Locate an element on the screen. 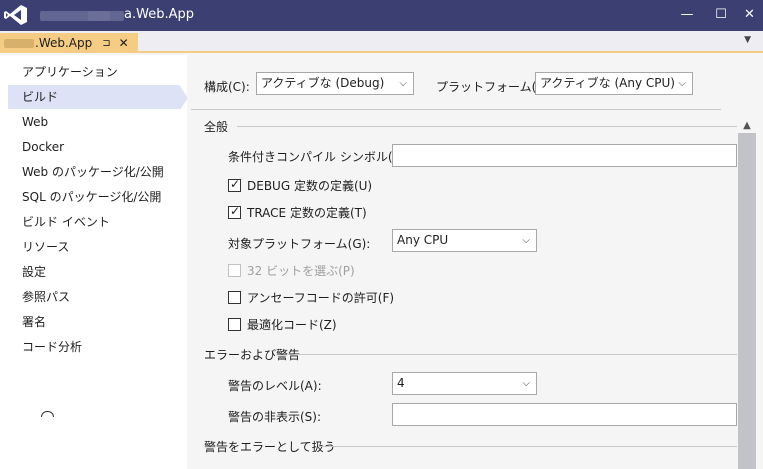 This screenshot has height=469, width=763. allow-unsafe-checkbox: アンセーフコードの許可(F) is located at coordinates (311, 297).